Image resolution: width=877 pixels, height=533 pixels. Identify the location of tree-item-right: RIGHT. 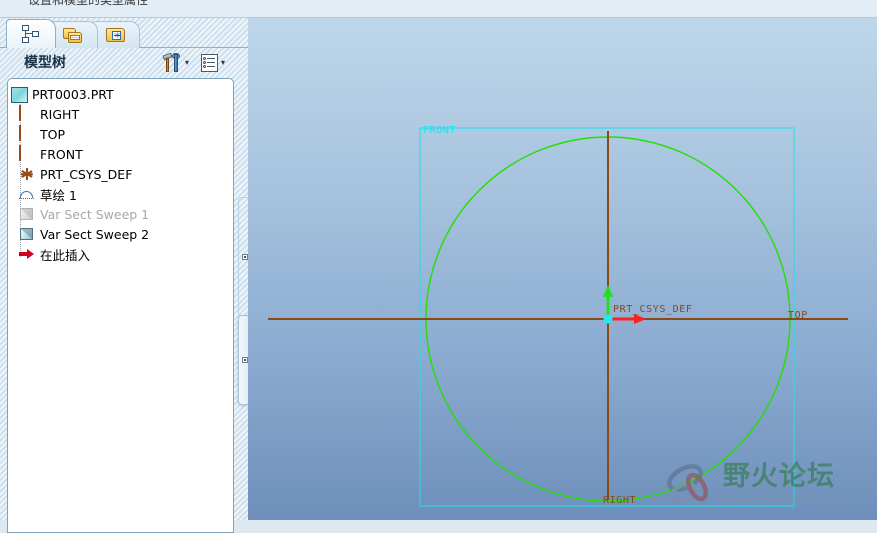
(122, 114).